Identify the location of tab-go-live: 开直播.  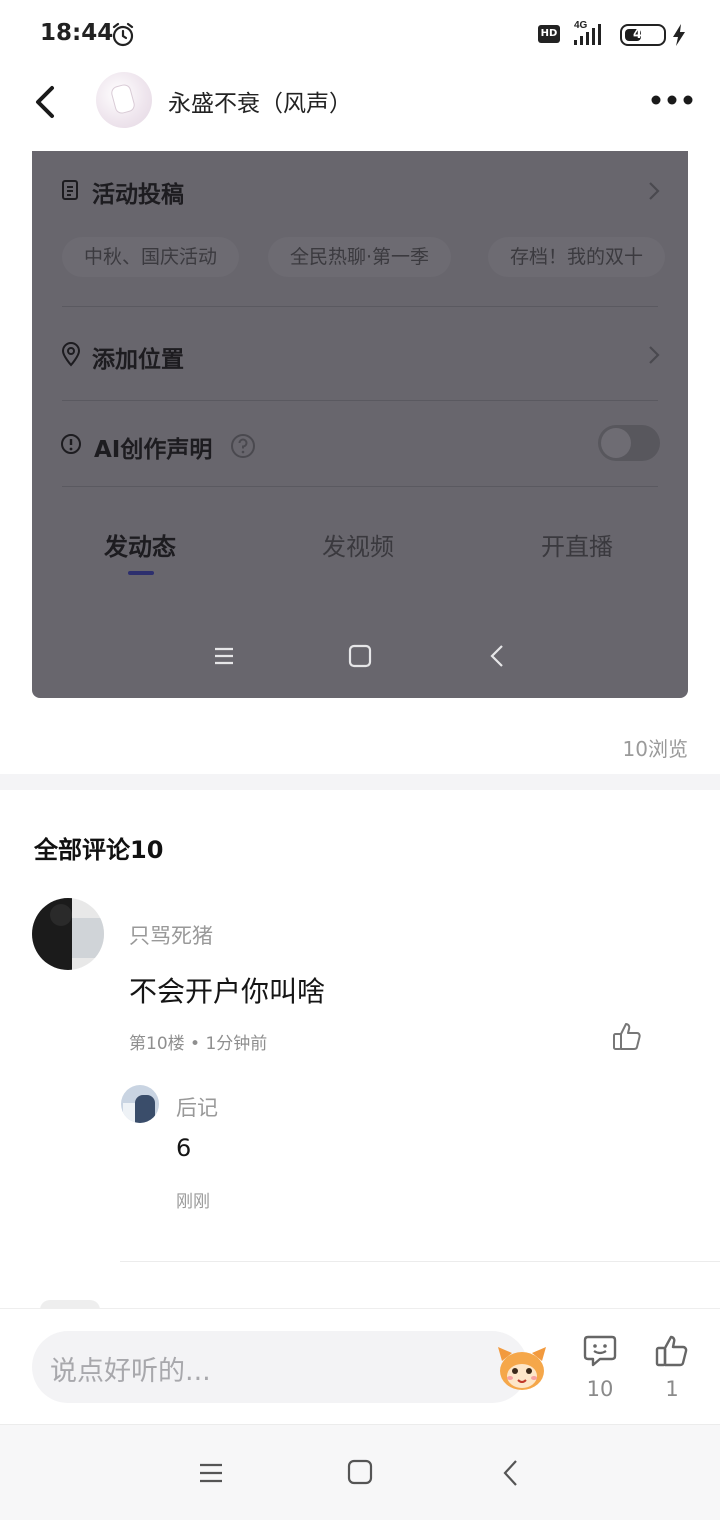
(577, 547).